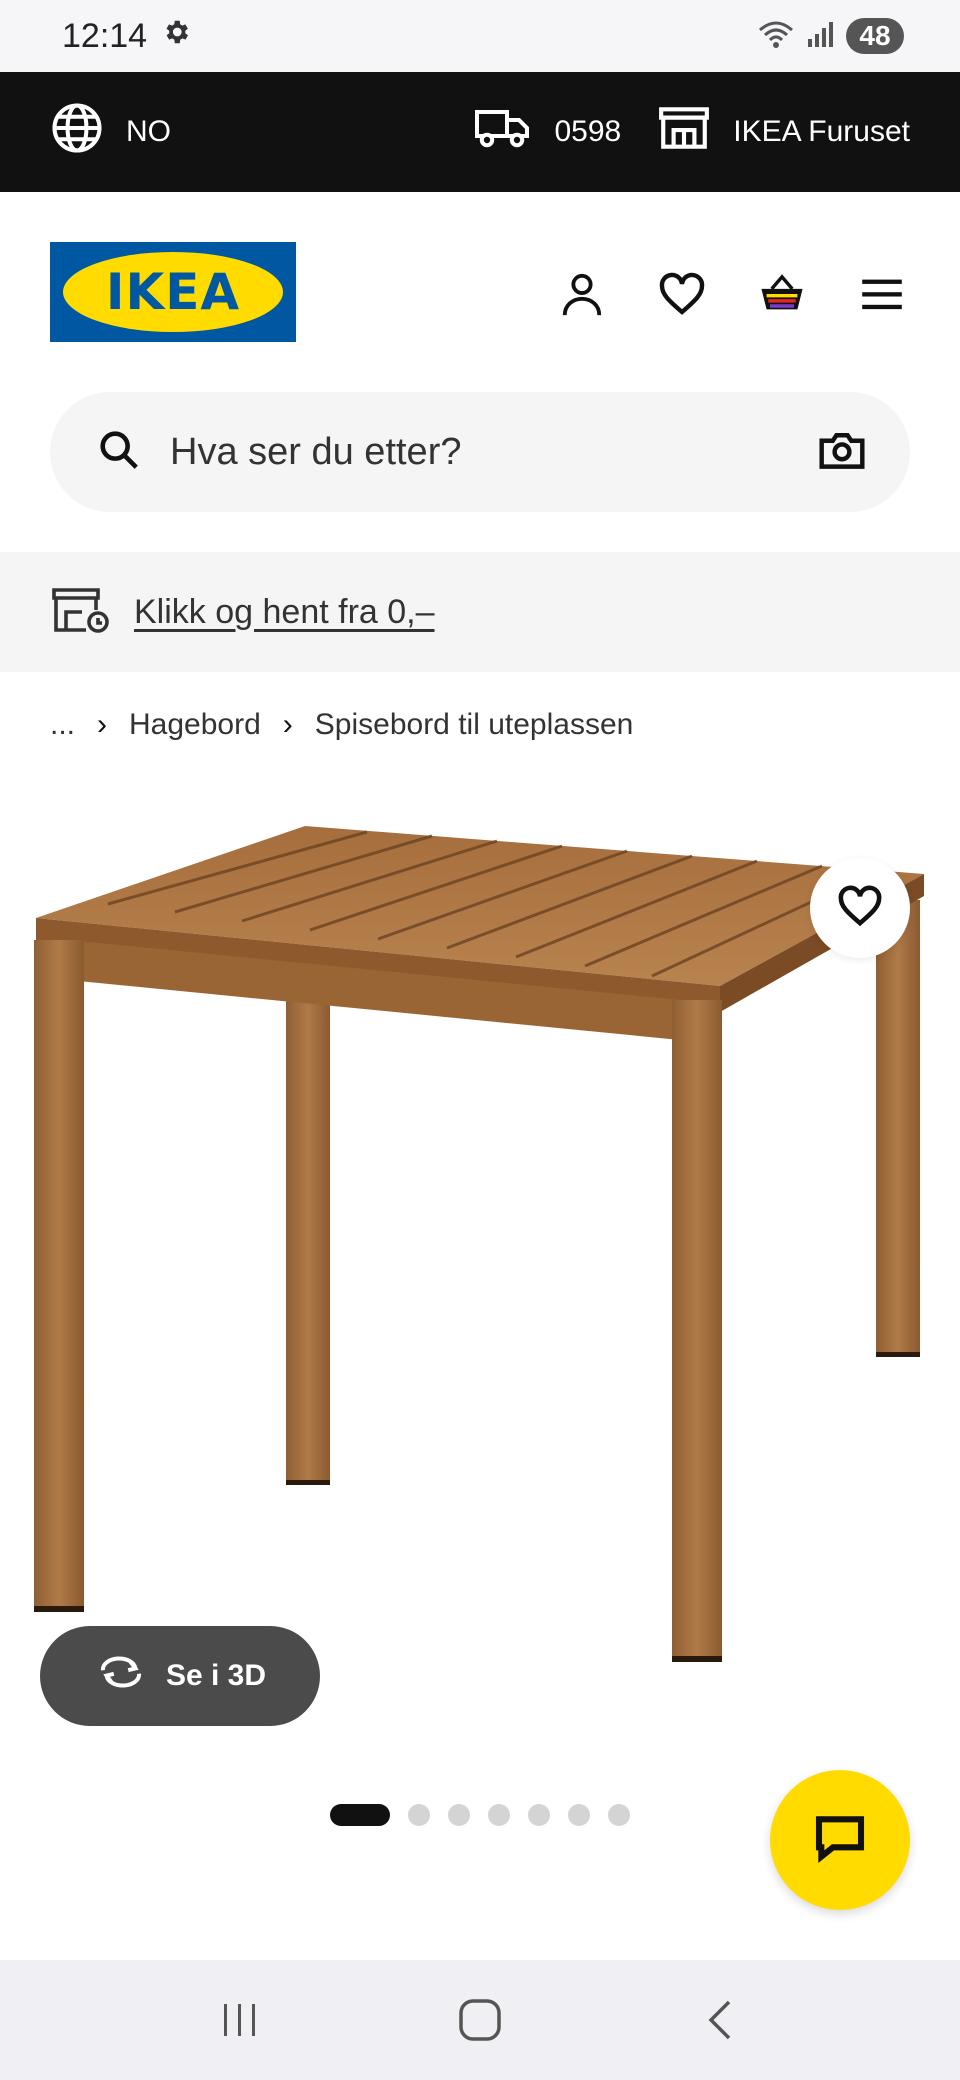  I want to click on add-to-wishlist-button, so click(860, 908).